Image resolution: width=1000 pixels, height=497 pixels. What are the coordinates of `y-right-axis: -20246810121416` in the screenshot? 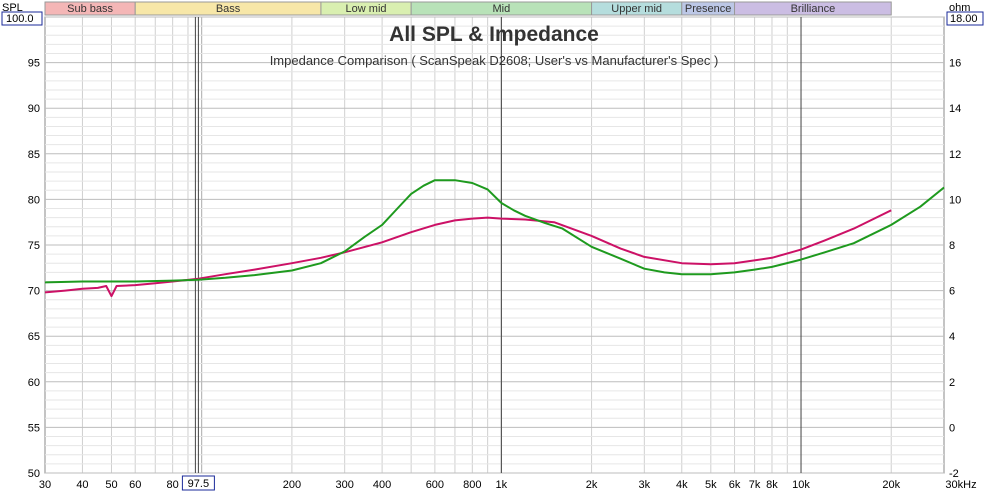 It's located at (955, 269).